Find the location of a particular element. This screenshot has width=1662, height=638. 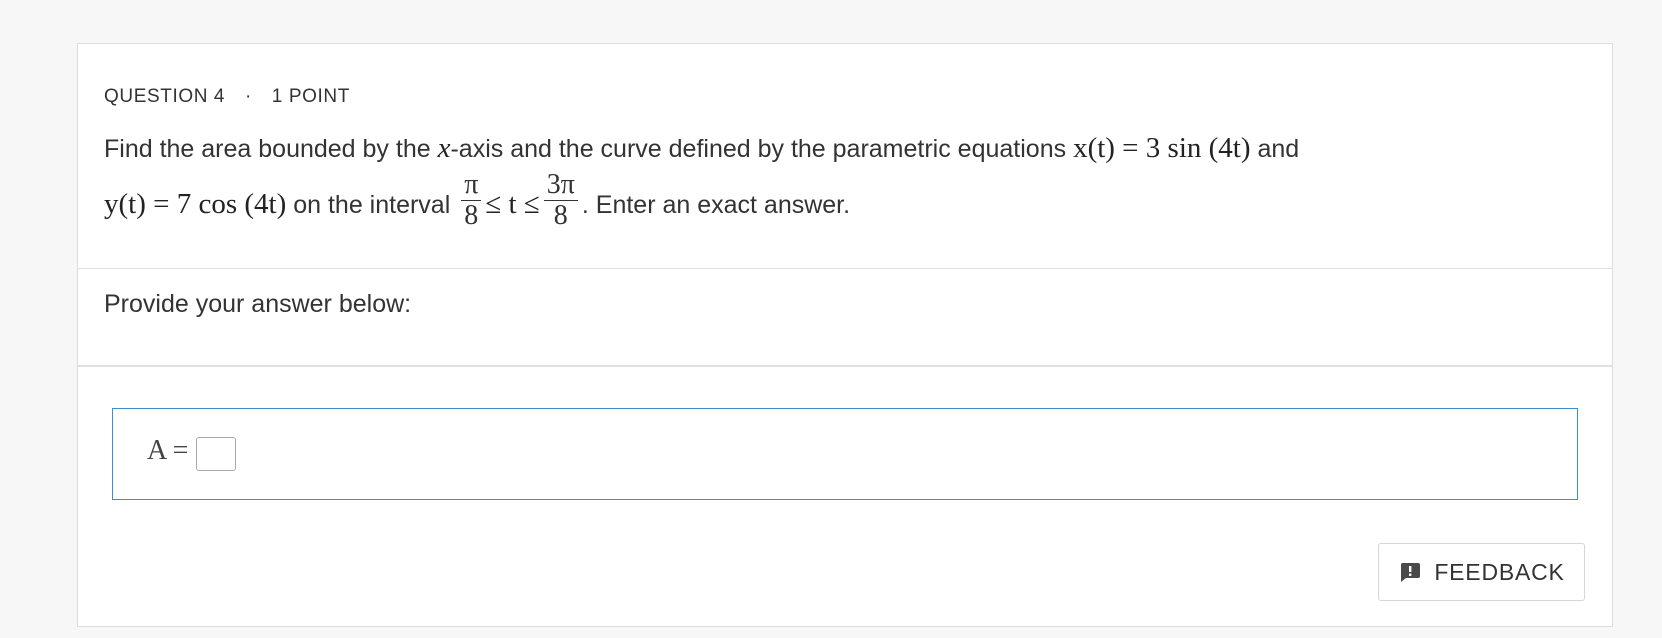

question-number: QUESTION 4 is located at coordinates (165, 96).